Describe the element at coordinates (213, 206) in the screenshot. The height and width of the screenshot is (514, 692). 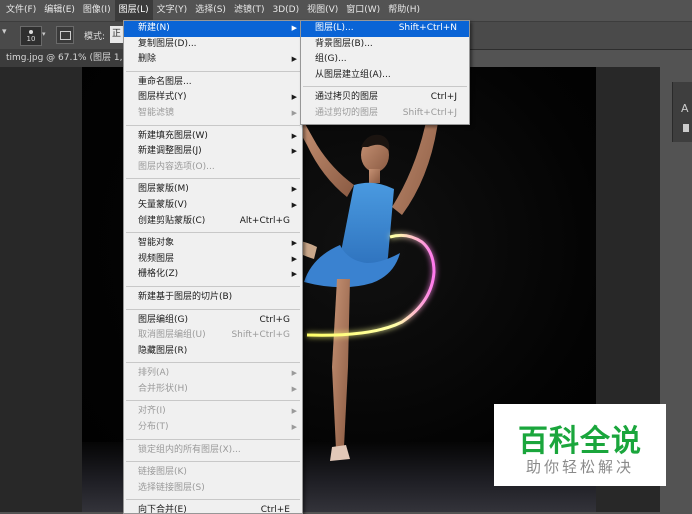
I see `menu-item: 矢量蒙版(V) ▶` at that location.